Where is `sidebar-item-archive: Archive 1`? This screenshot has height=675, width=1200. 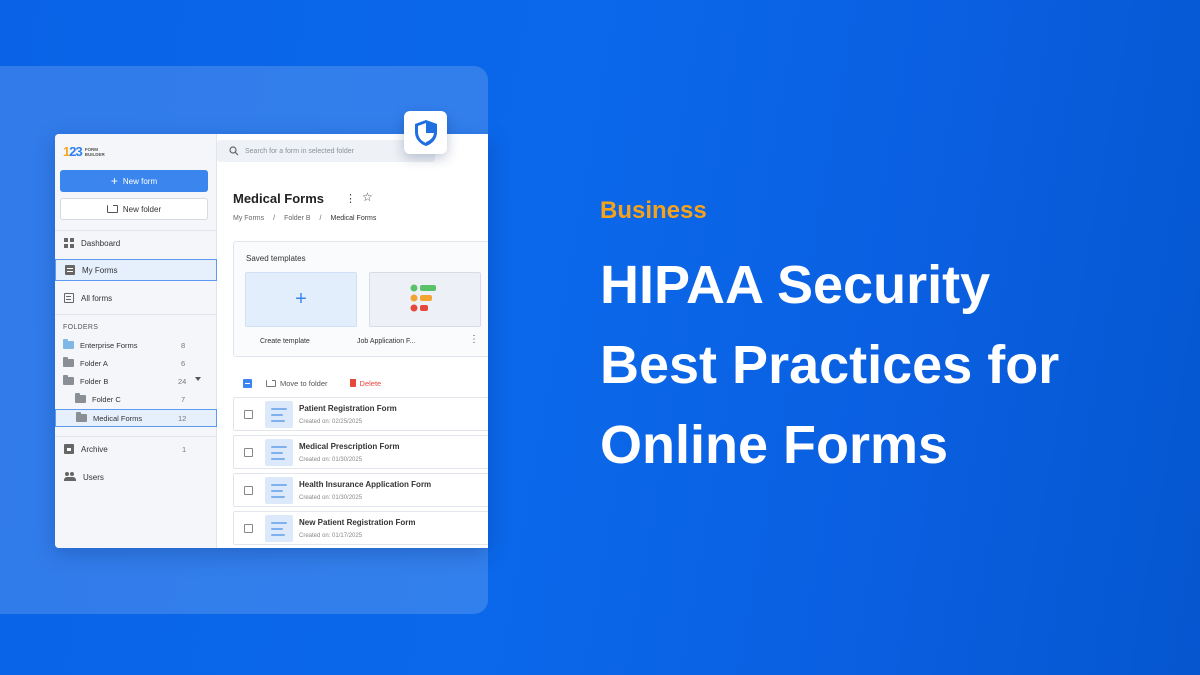 sidebar-item-archive: Archive 1 is located at coordinates (136, 449).